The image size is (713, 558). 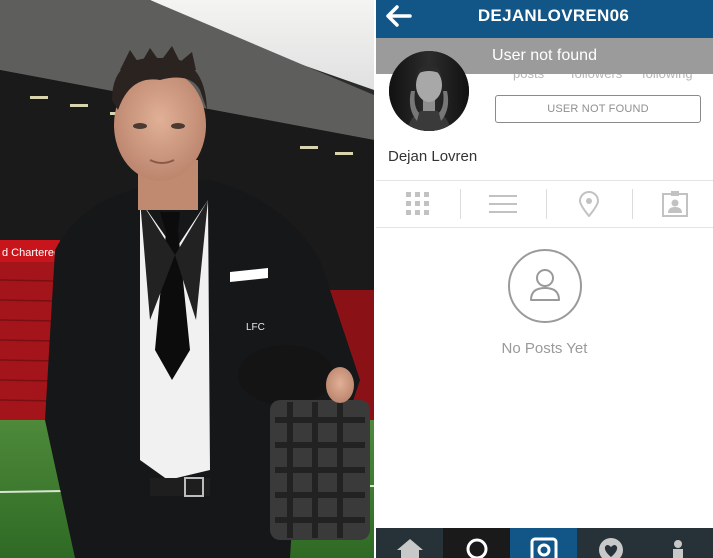 I want to click on divider-line, so click(x=544, y=227).